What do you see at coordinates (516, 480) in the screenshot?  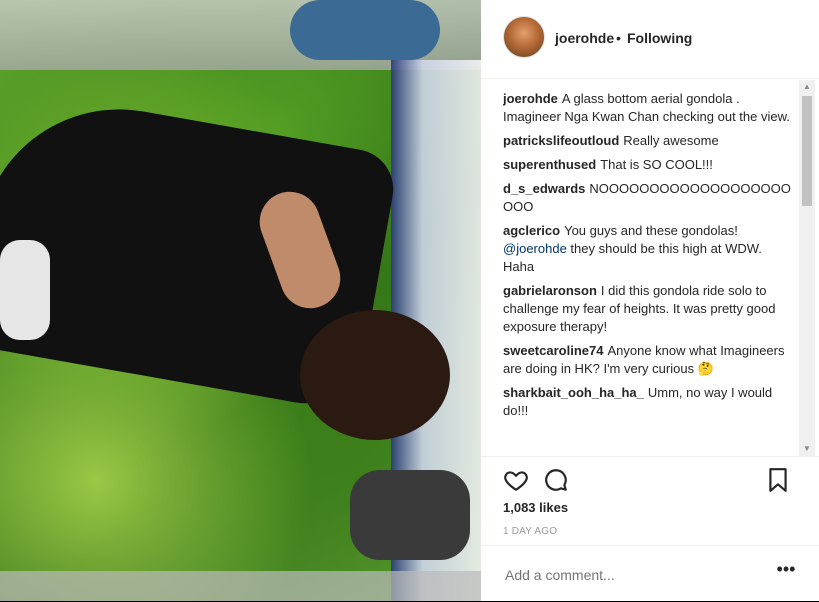 I see `heart-icon` at bounding box center [516, 480].